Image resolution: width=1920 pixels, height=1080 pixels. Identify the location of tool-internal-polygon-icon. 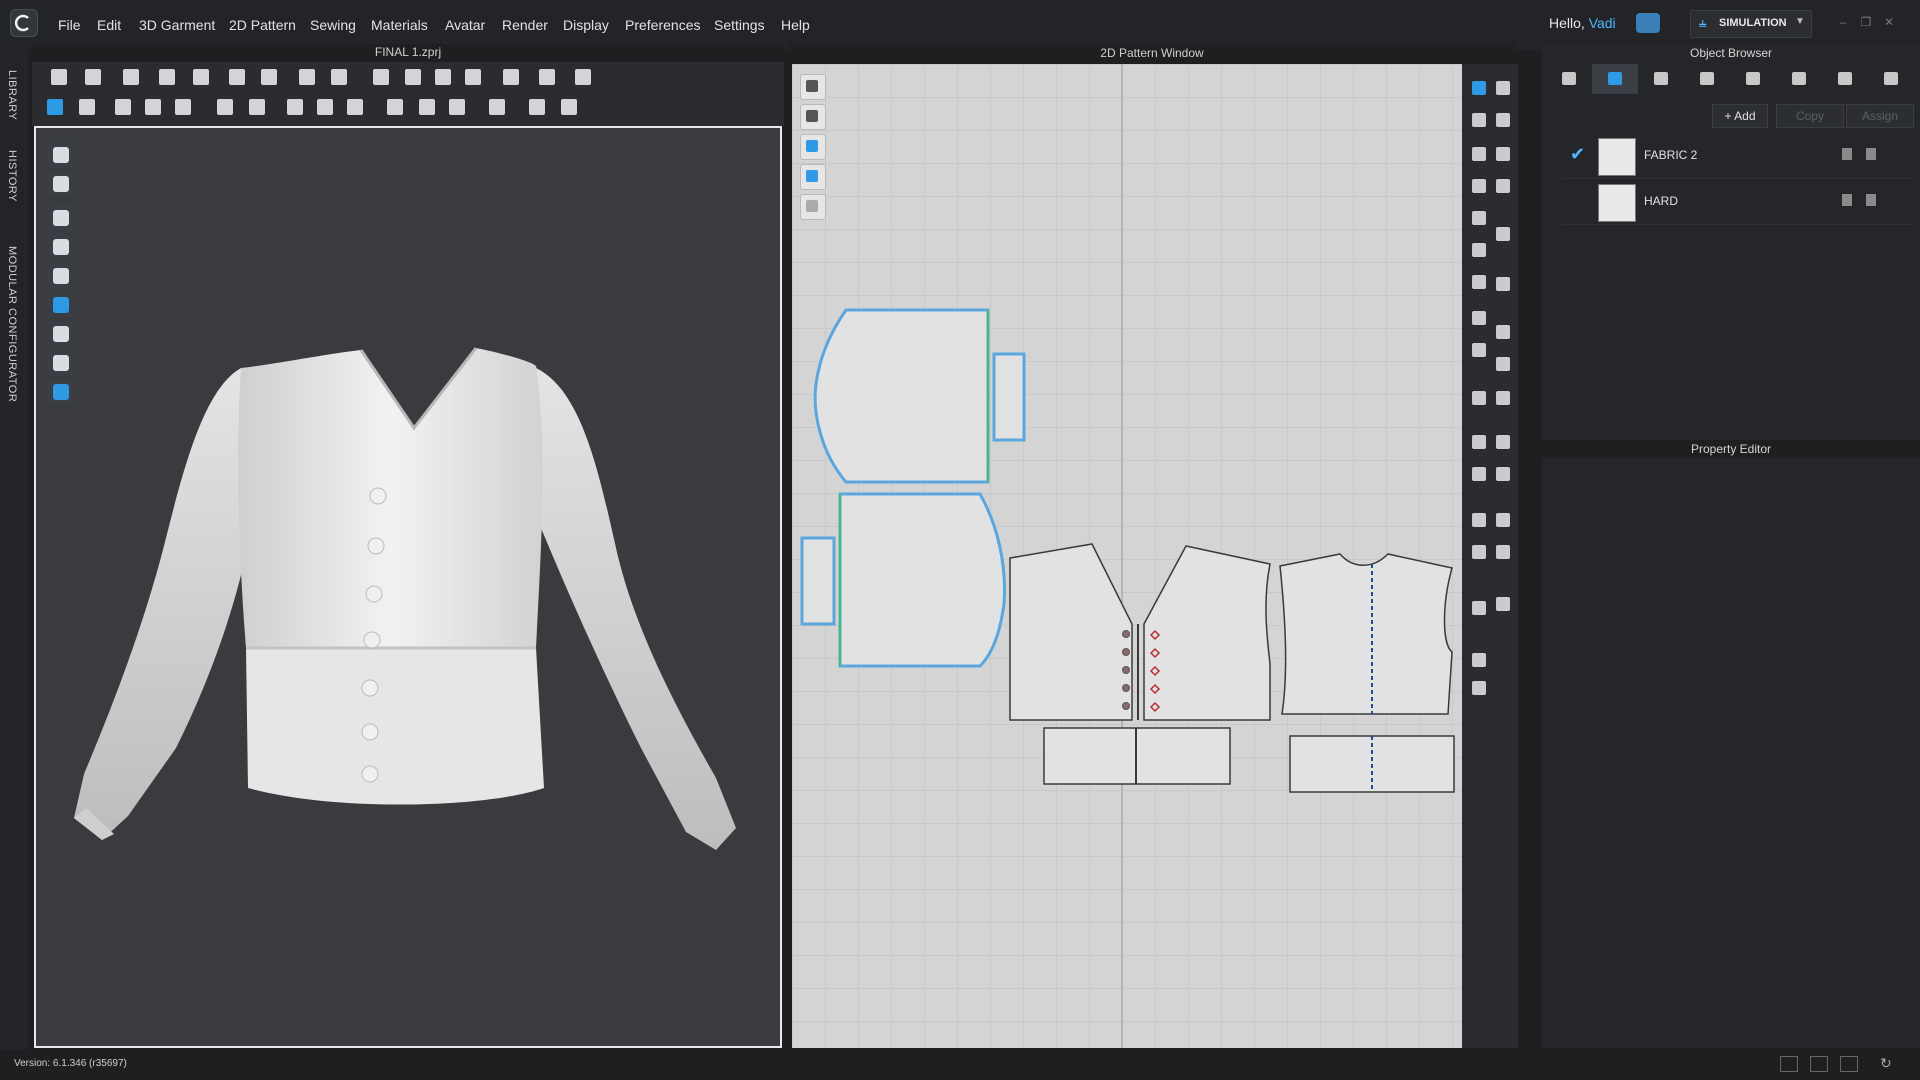
(1479, 250).